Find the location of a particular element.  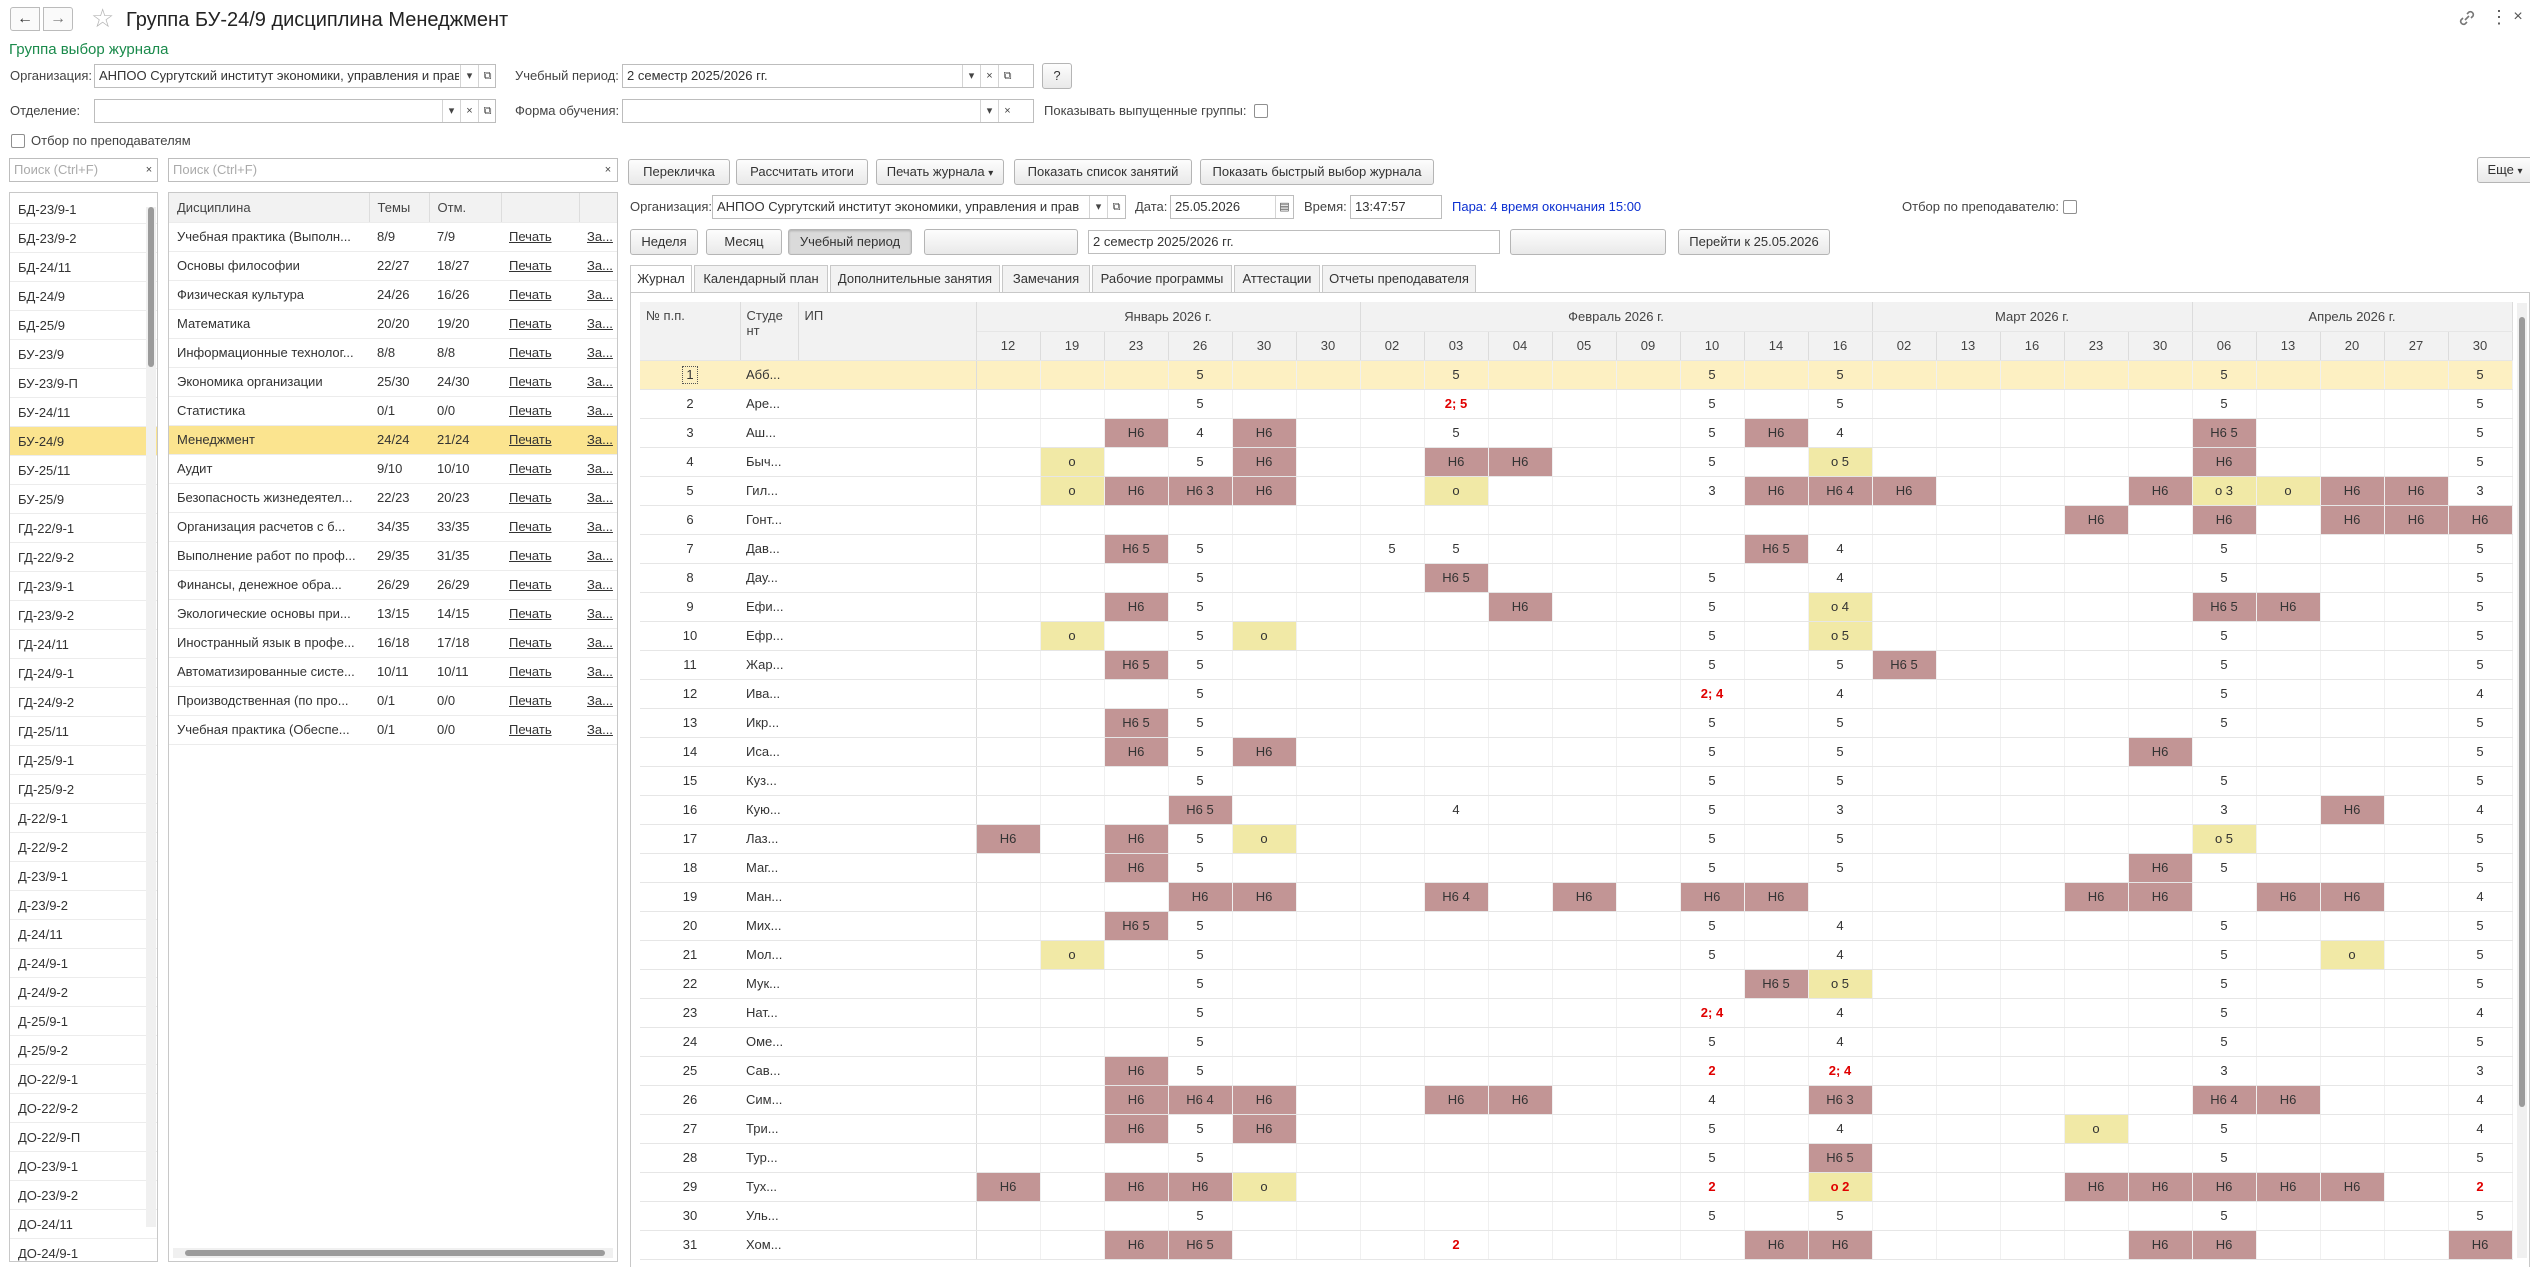

day-header: 13 is located at coordinates (2288, 346).